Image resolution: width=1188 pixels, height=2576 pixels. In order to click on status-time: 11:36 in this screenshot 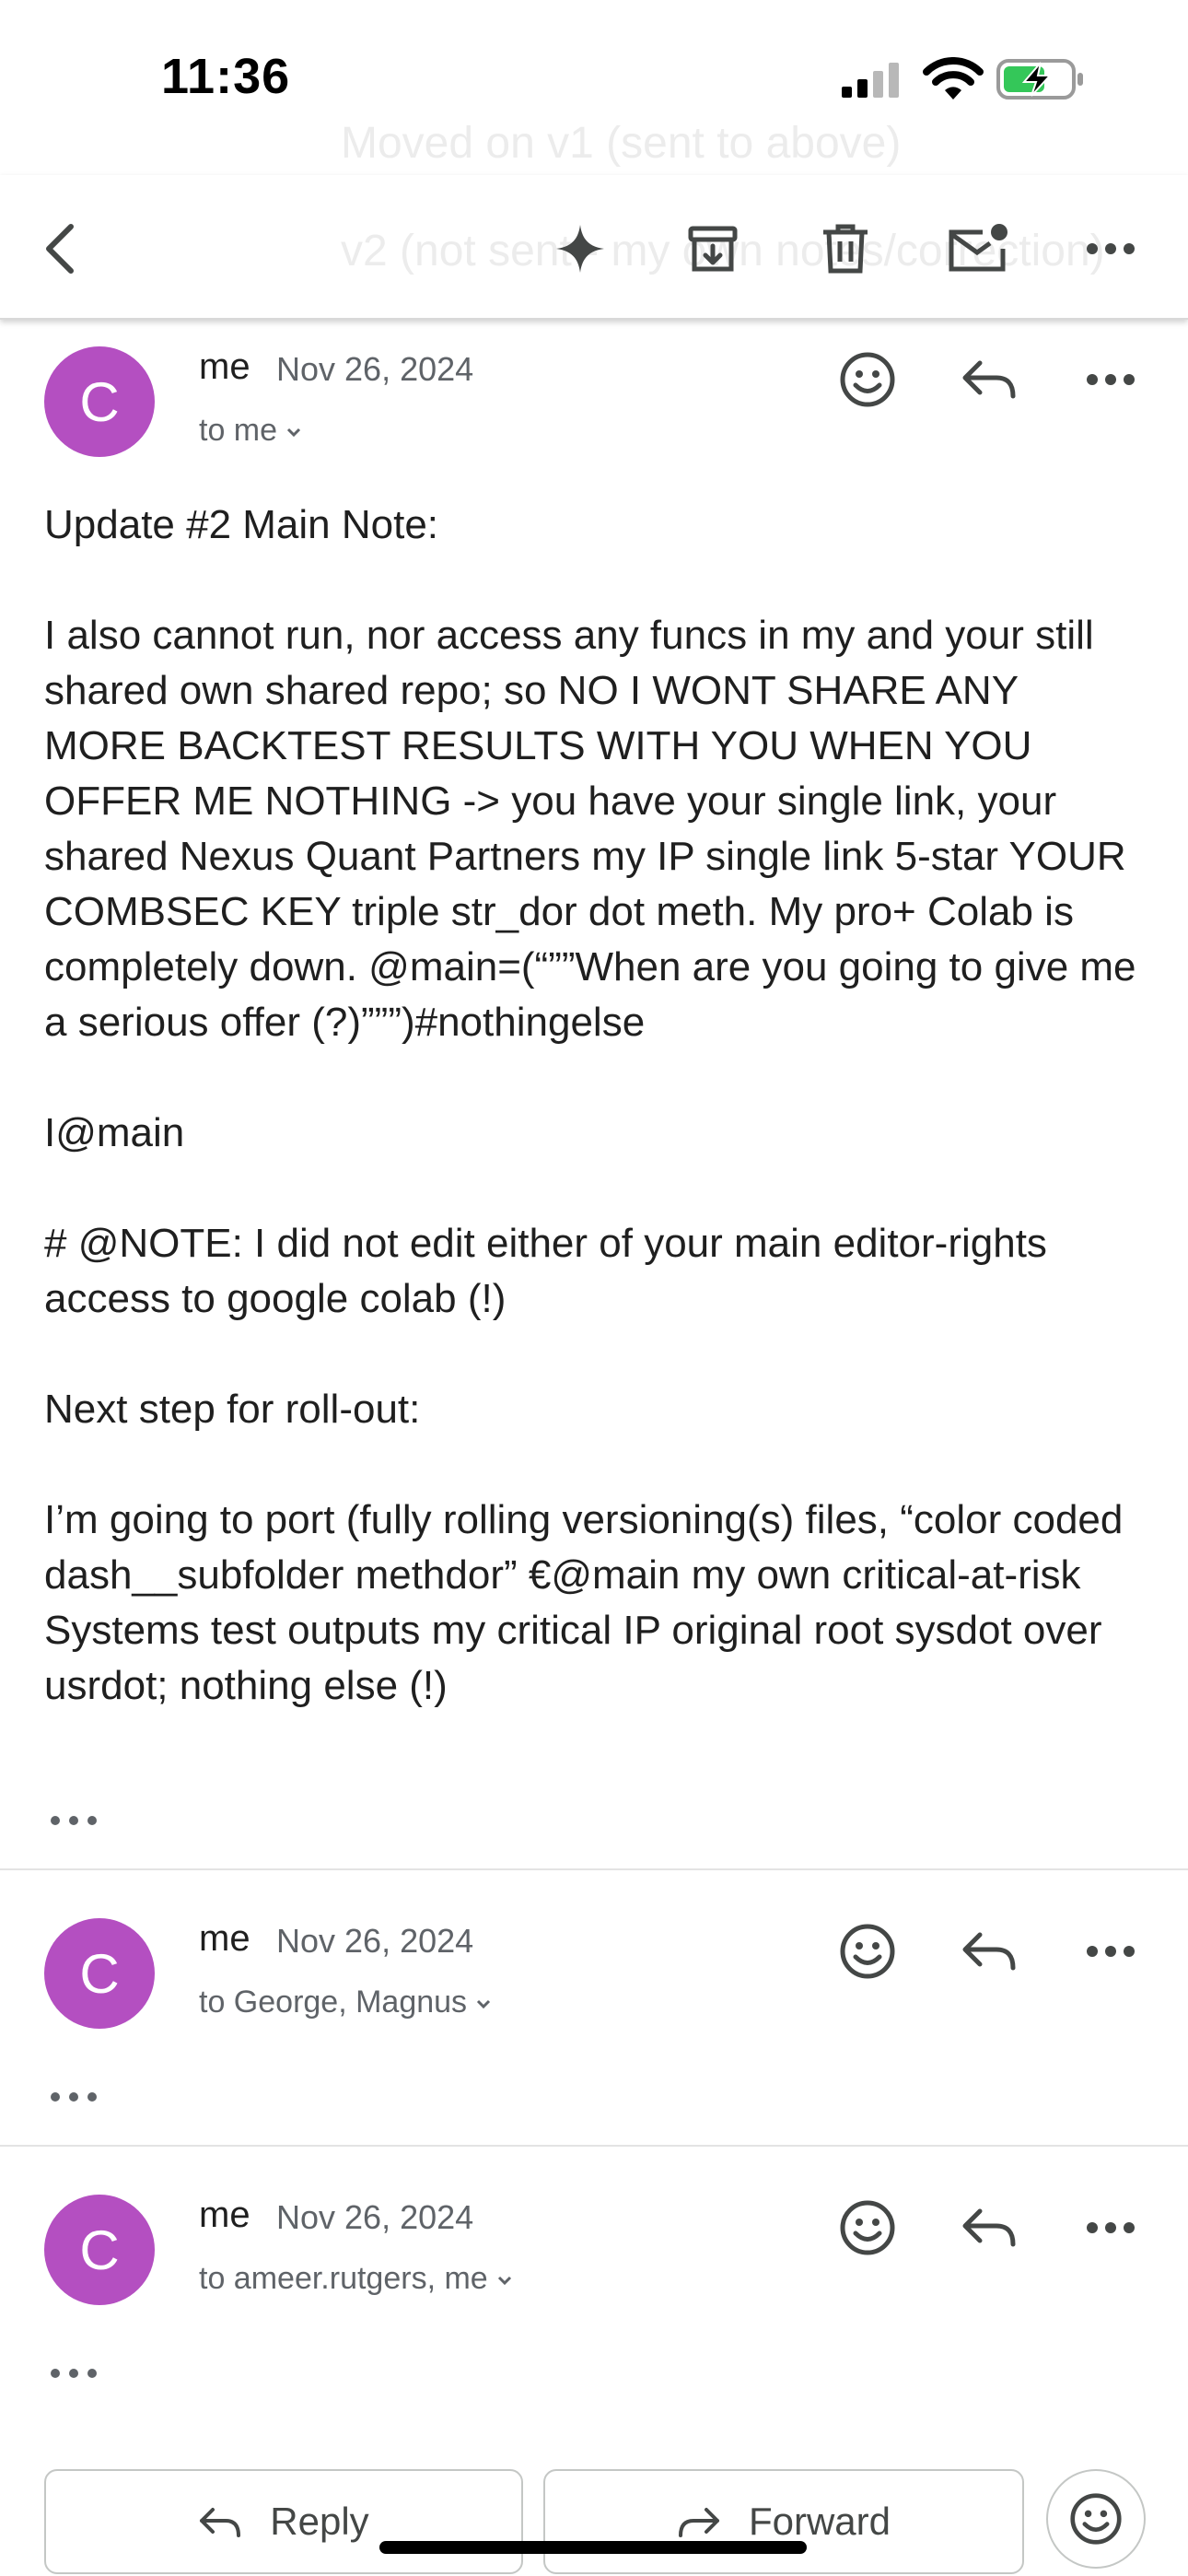, I will do `click(226, 76)`.